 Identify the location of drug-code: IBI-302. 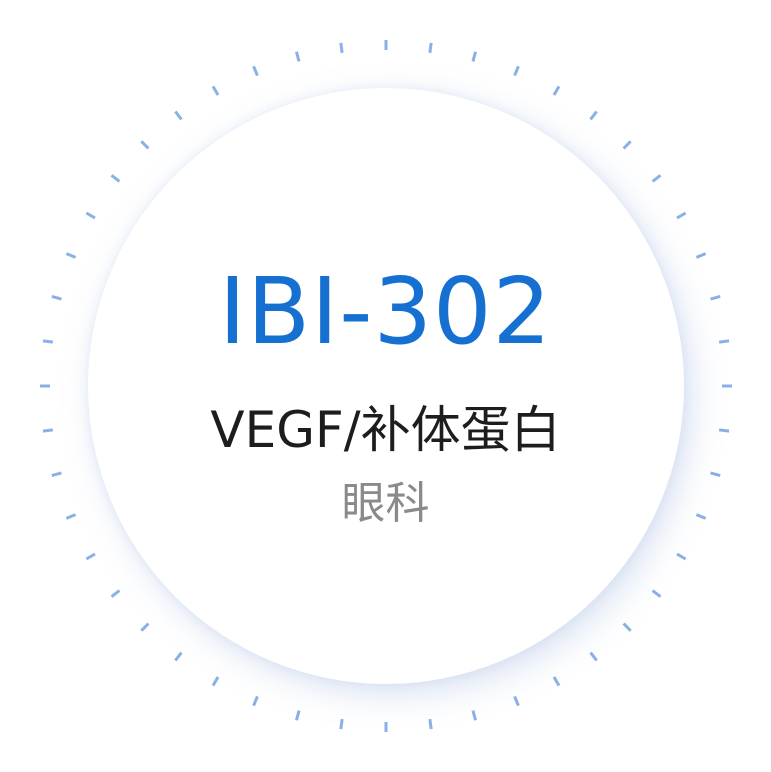
(385, 311).